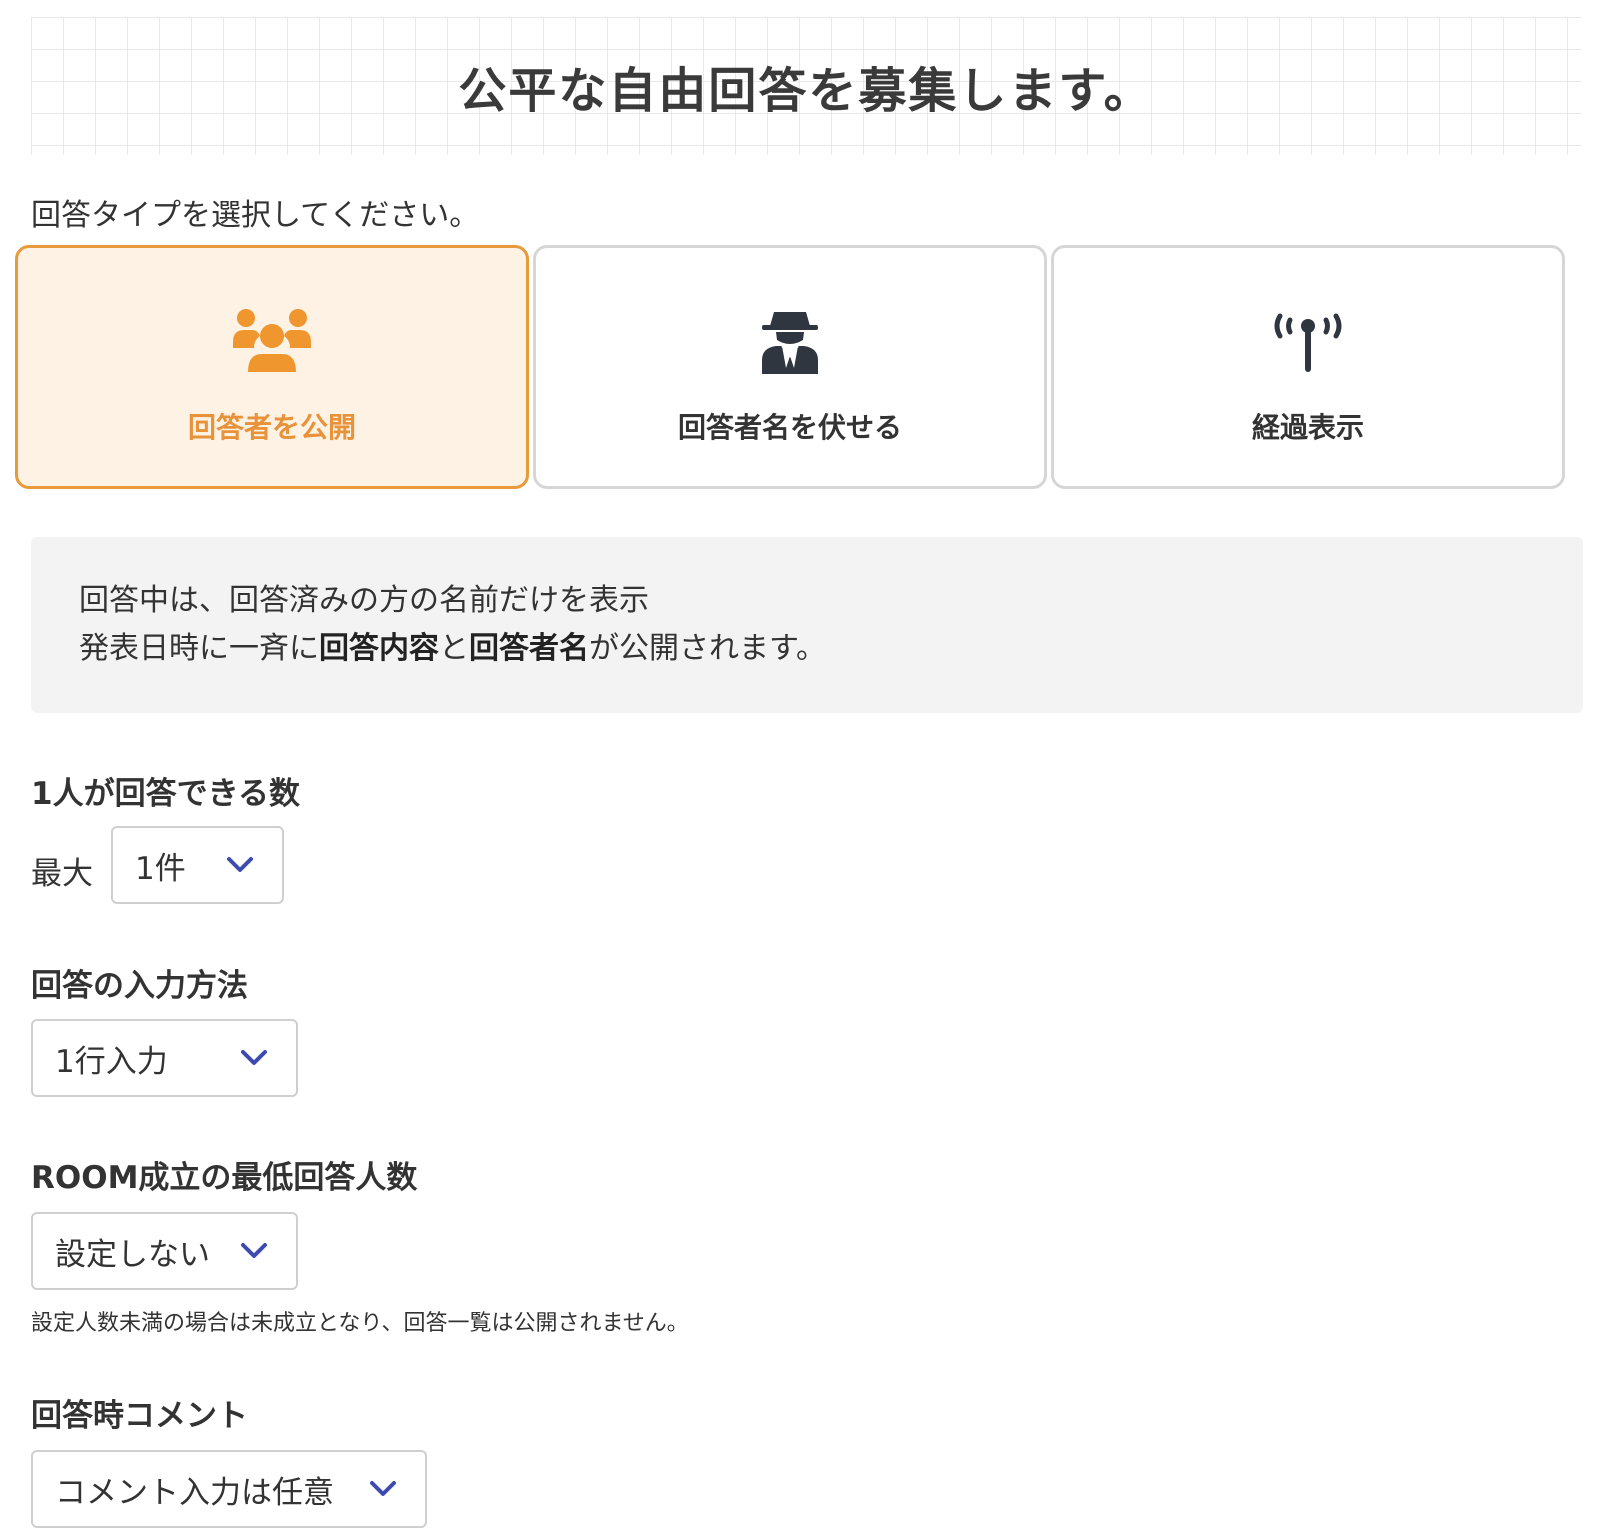 The image size is (1612, 1540). Describe the element at coordinates (789, 427) in the screenshot. I see `answer-type-label: 回答者名を伏せる` at that location.